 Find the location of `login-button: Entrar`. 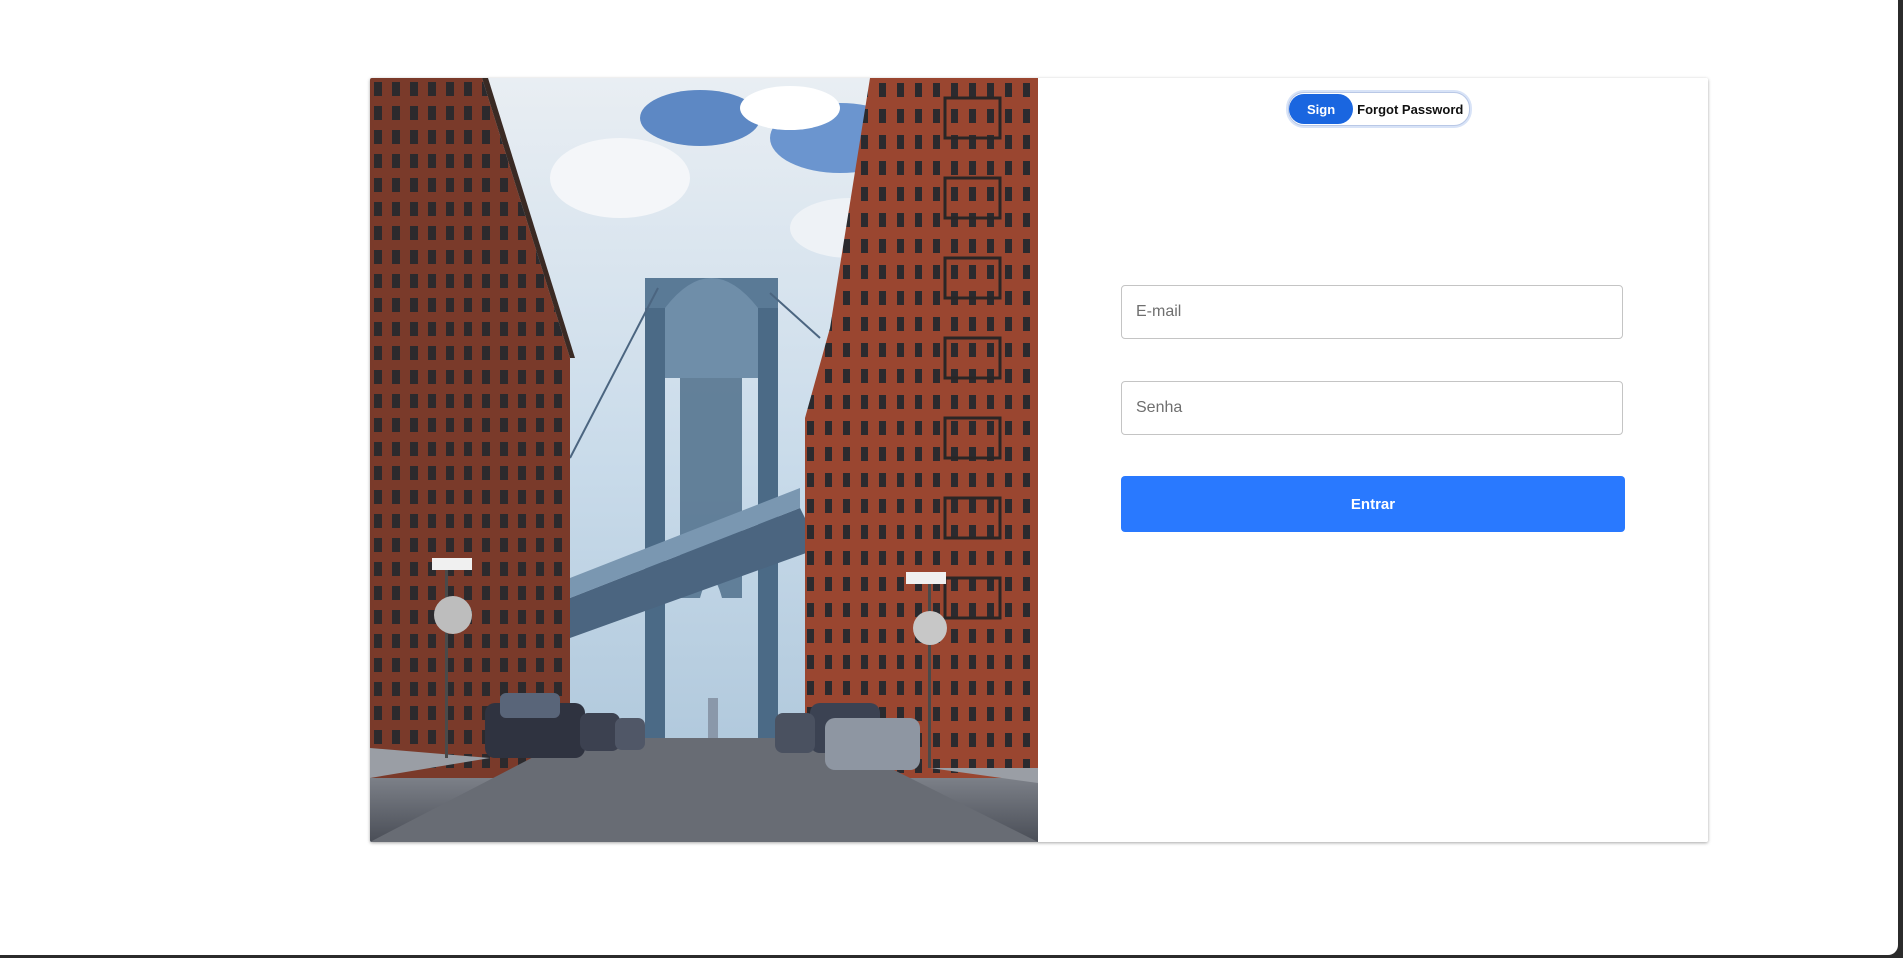

login-button: Entrar is located at coordinates (1373, 504).